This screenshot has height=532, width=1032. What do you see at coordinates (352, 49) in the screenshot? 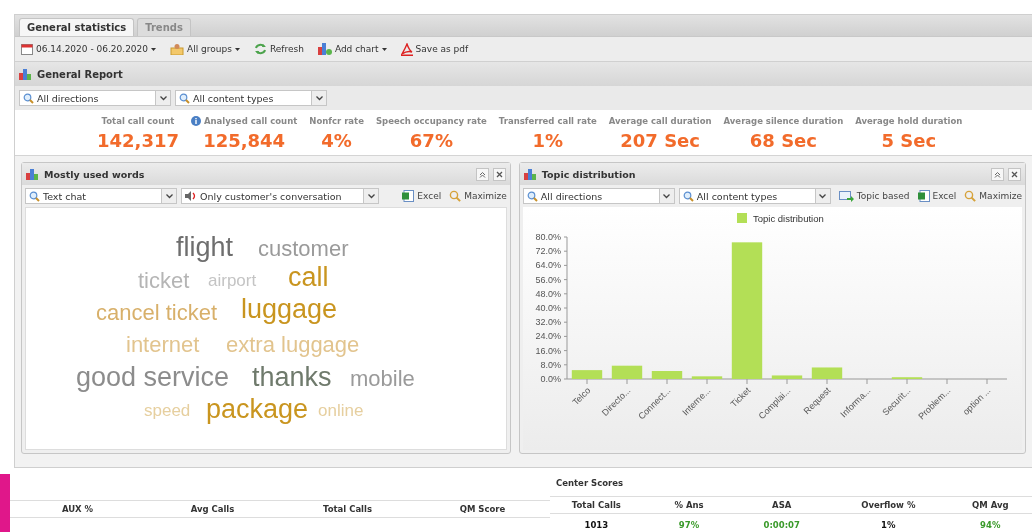
I see `toolbar-button: Add chart` at bounding box center [352, 49].